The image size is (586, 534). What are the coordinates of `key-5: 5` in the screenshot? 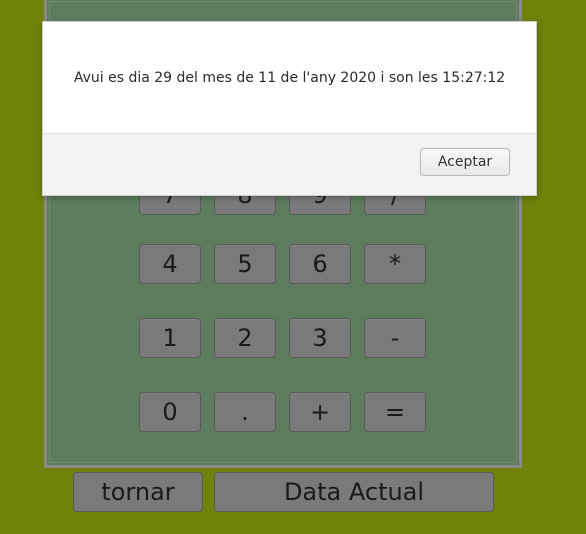 It's located at (245, 264).